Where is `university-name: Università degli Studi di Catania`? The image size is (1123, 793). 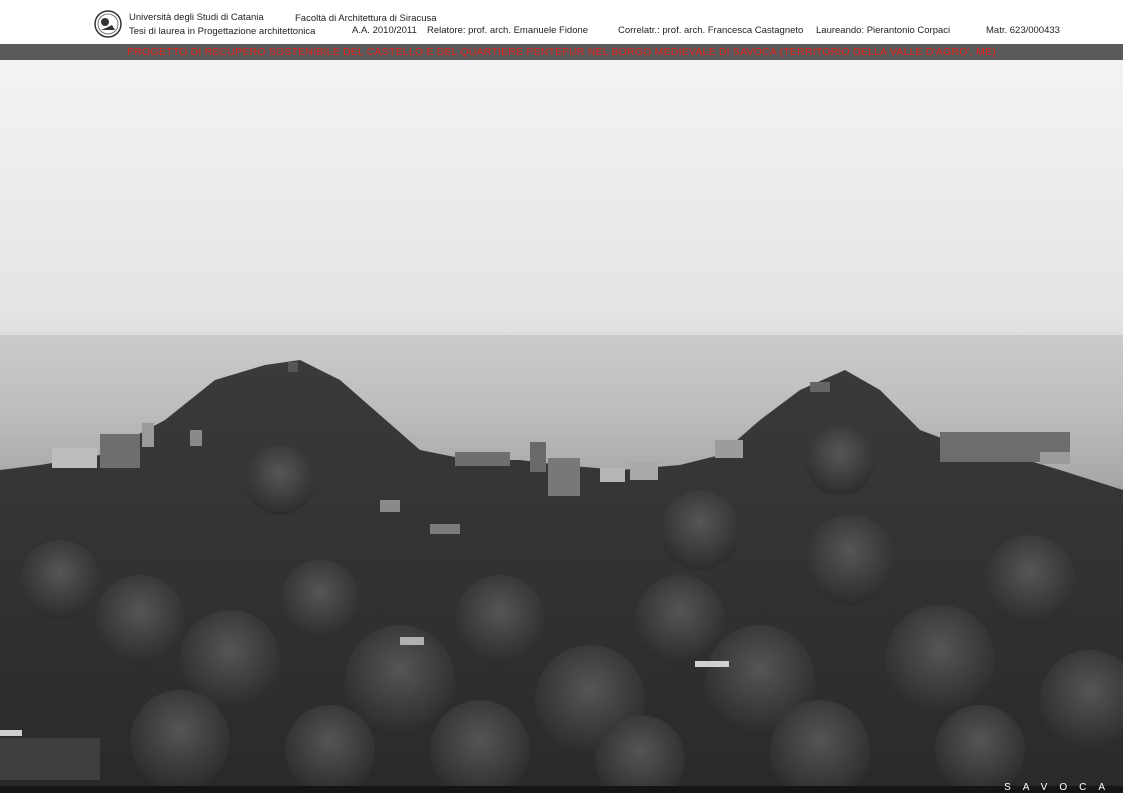 university-name: Università degli Studi di Catania is located at coordinates (196, 17).